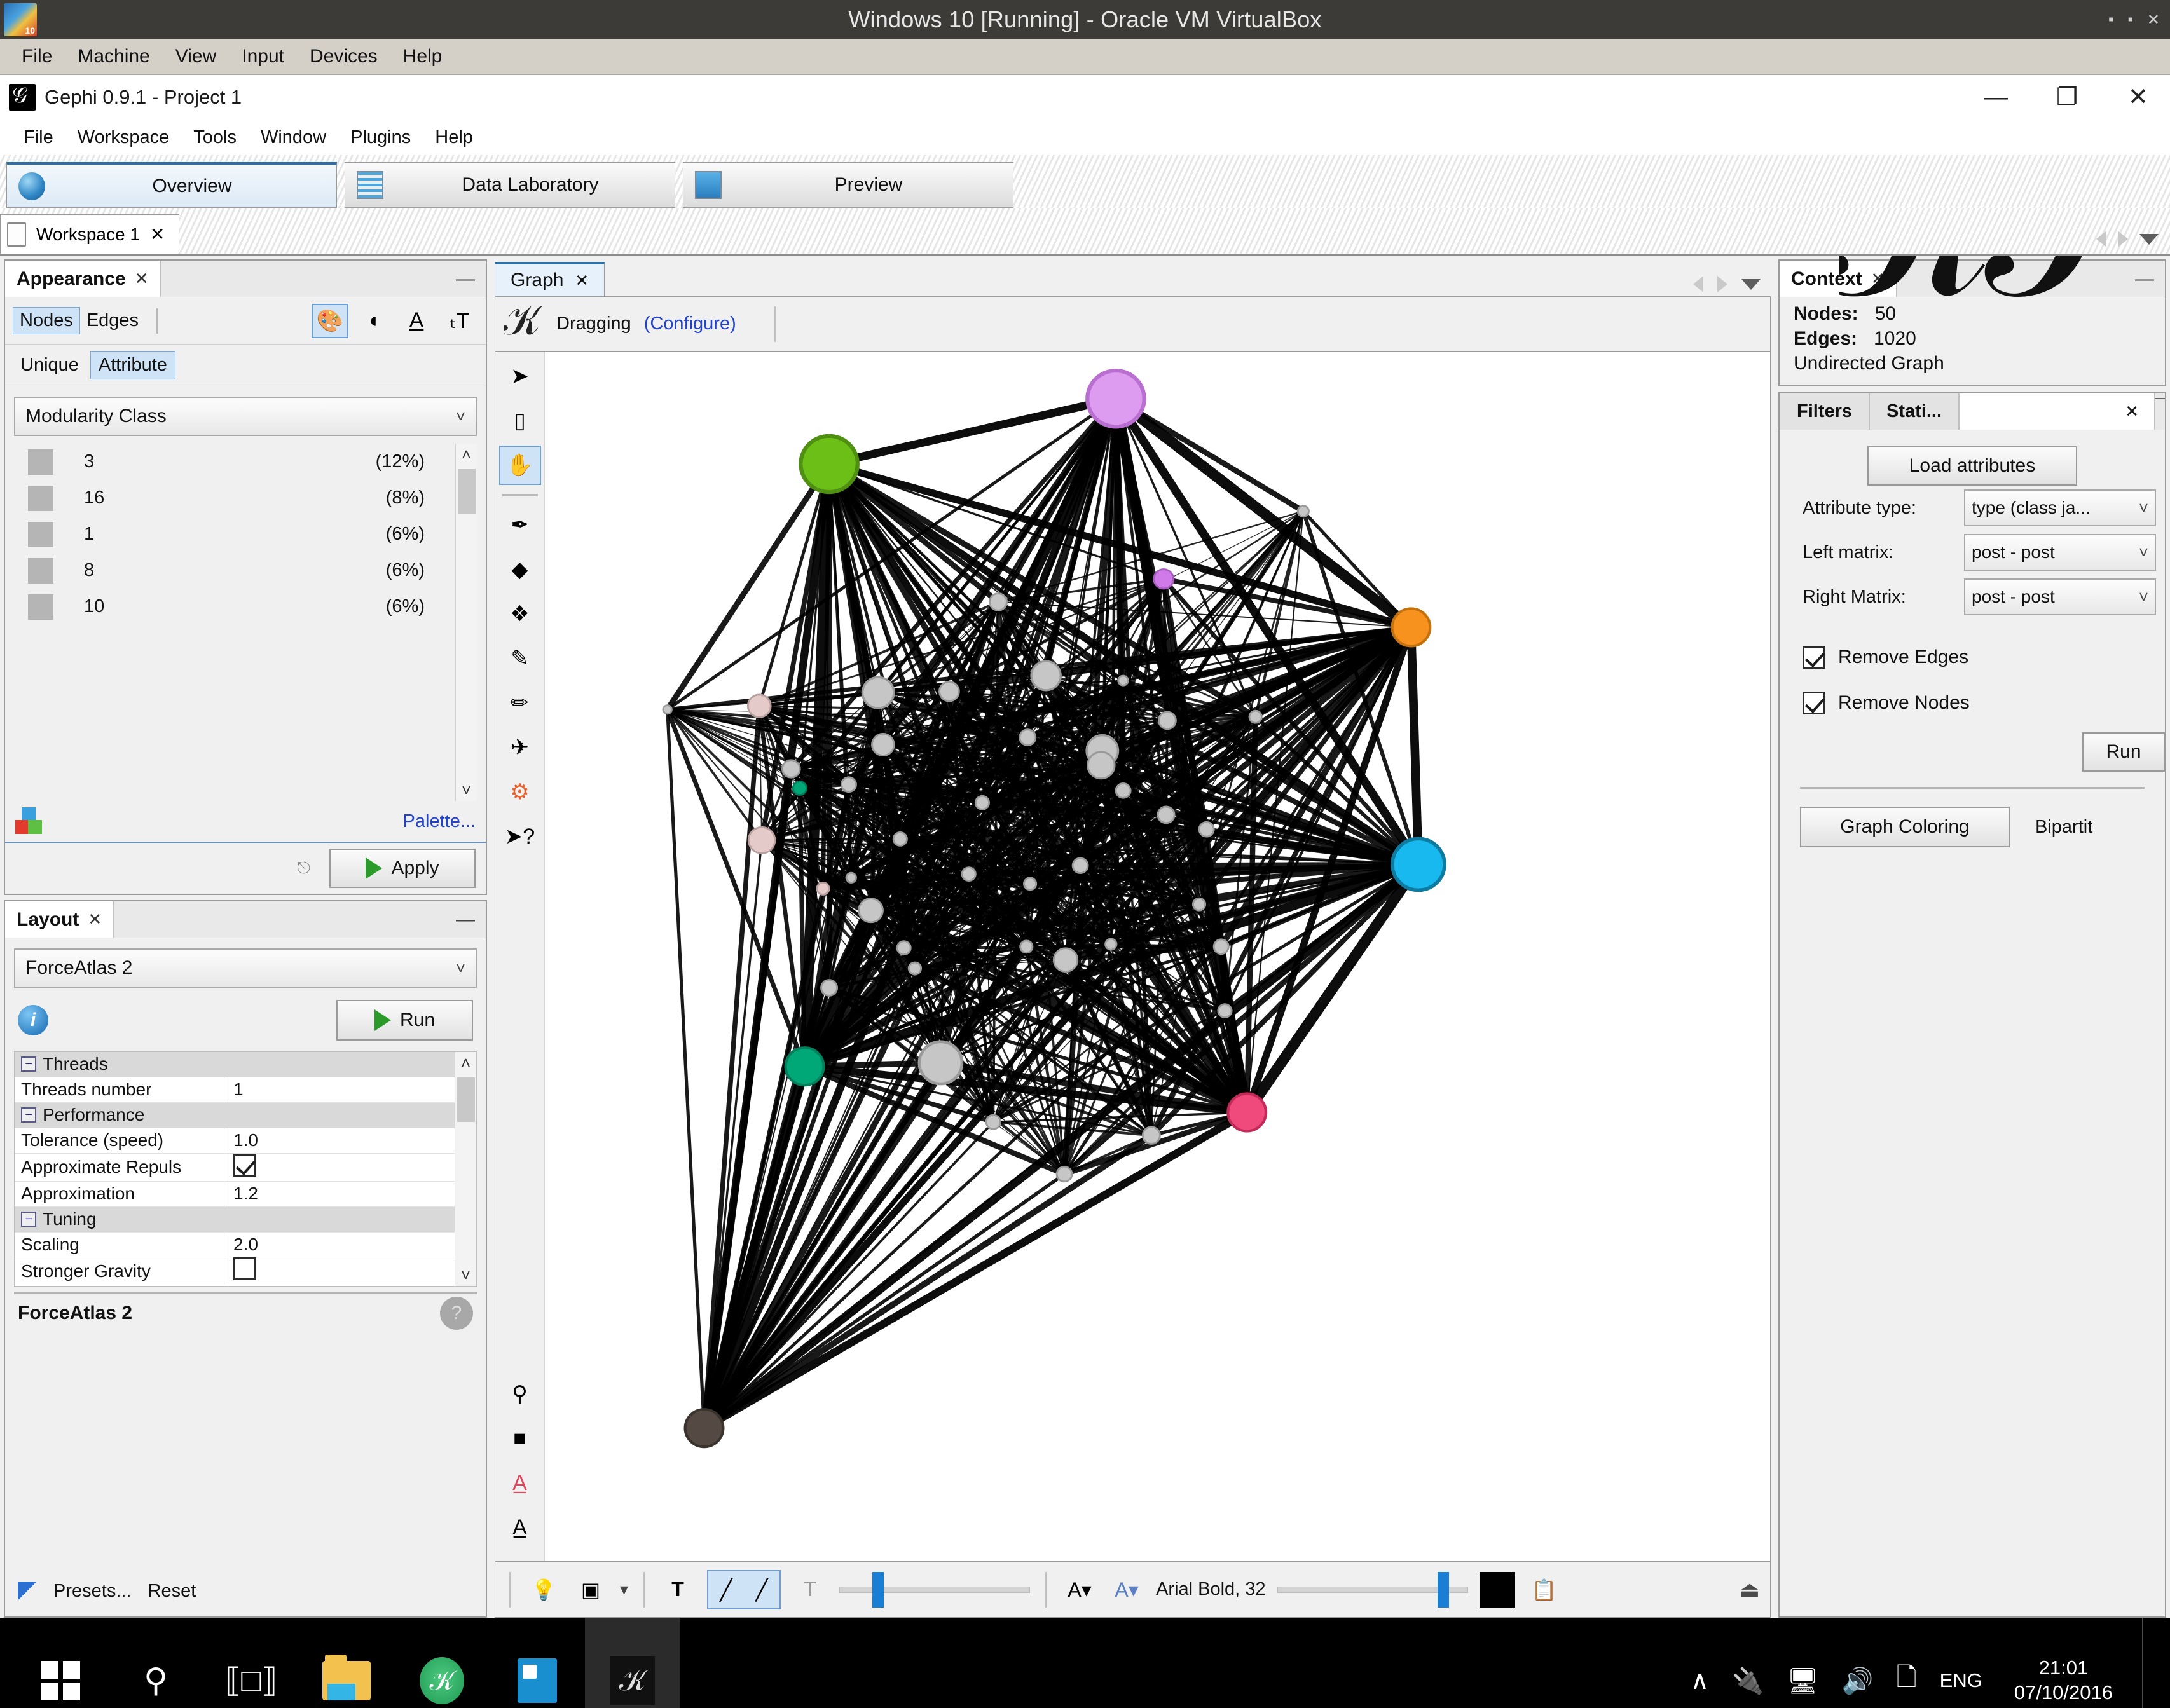  What do you see at coordinates (340, 1194) in the screenshot?
I see `property-value: 1.2` at bounding box center [340, 1194].